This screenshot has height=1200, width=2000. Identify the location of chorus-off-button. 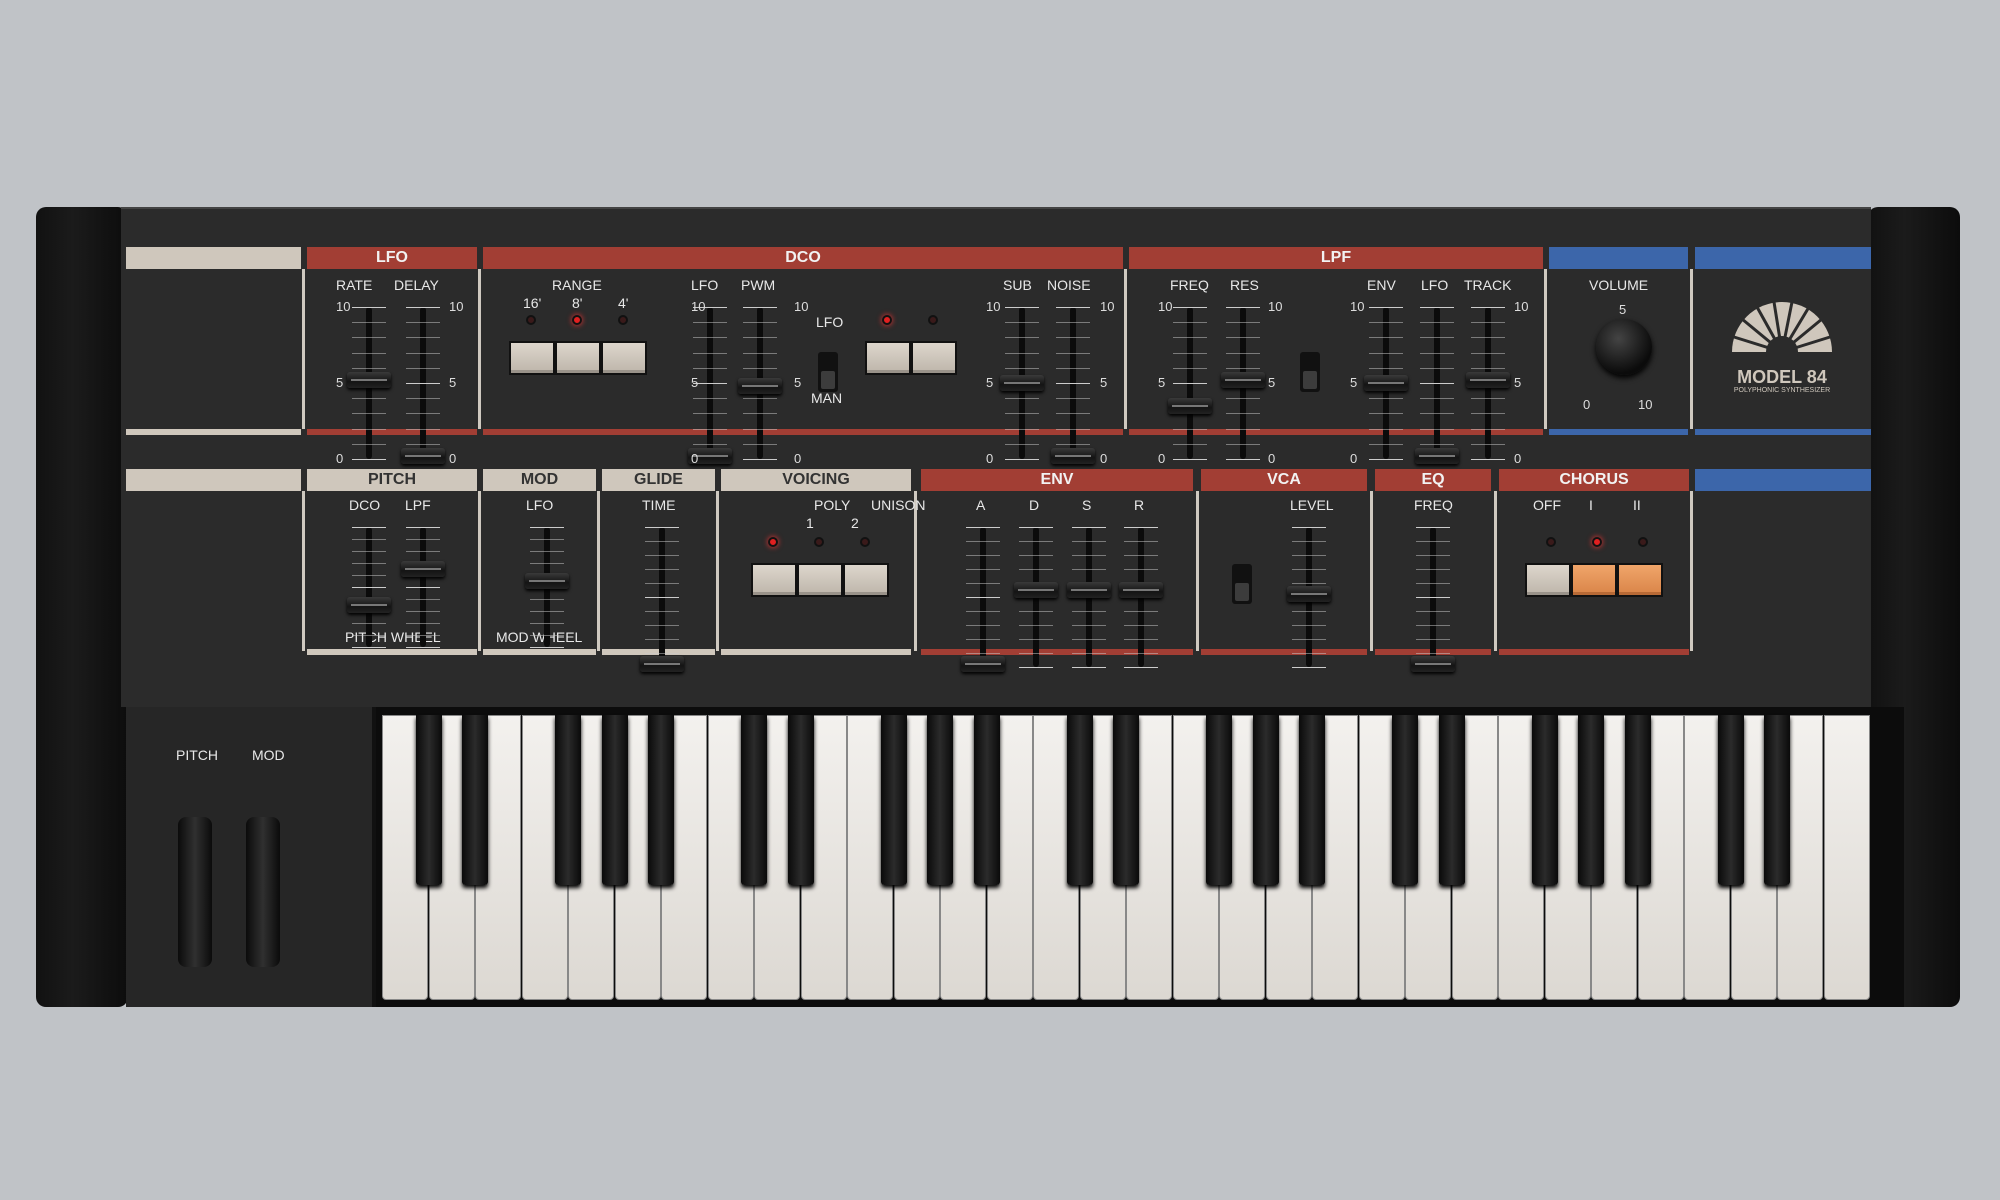
(1548, 580).